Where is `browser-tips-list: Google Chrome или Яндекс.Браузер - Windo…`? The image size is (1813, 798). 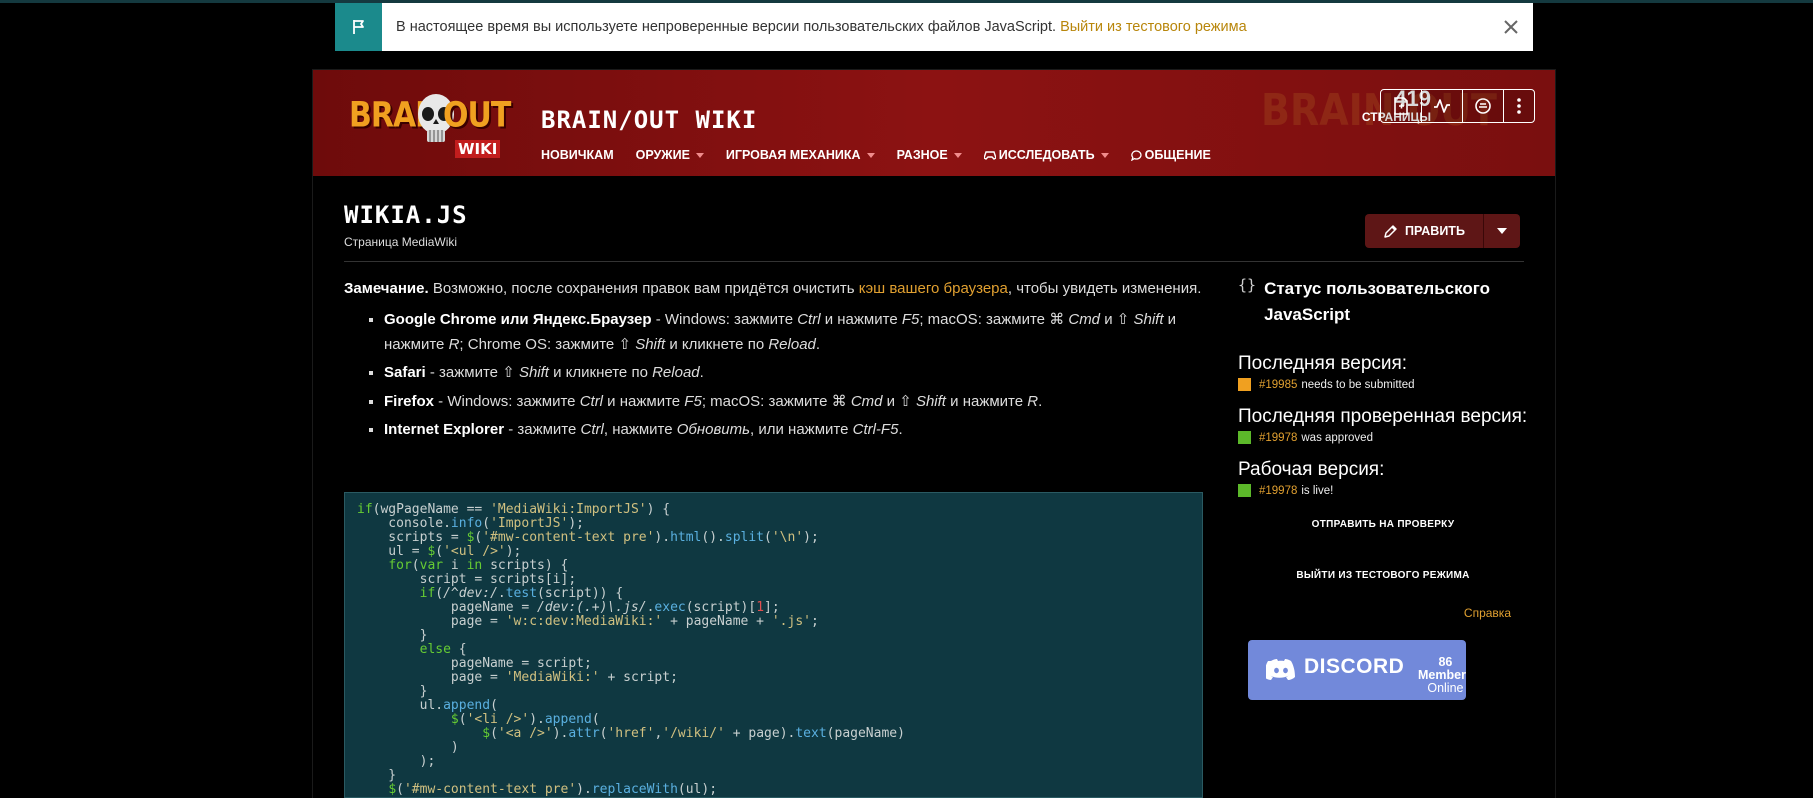
browser-tips-list: Google Chrome или Яндекс.Браузер - Windo… is located at coordinates (774, 375).